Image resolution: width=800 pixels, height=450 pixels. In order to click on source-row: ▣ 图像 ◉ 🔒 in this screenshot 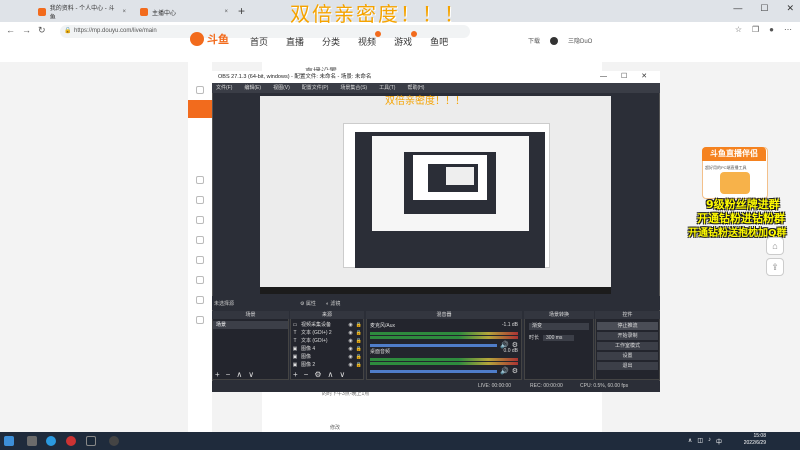, I will do `click(327, 357)`.